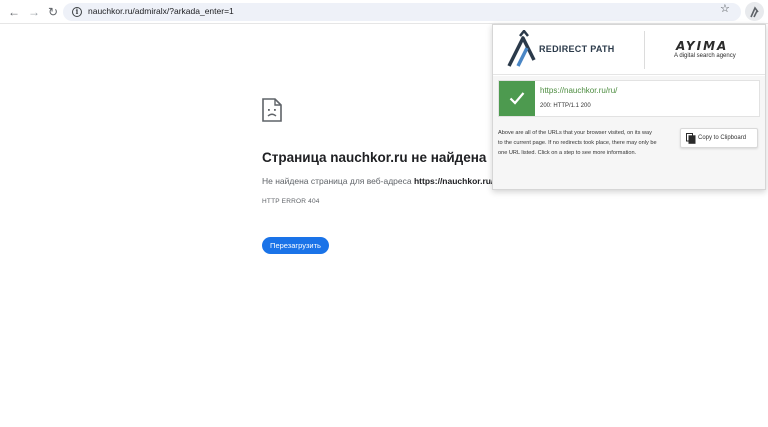 The width and height of the screenshot is (768, 427). I want to click on redirect-path-extension-button, so click(754, 11).